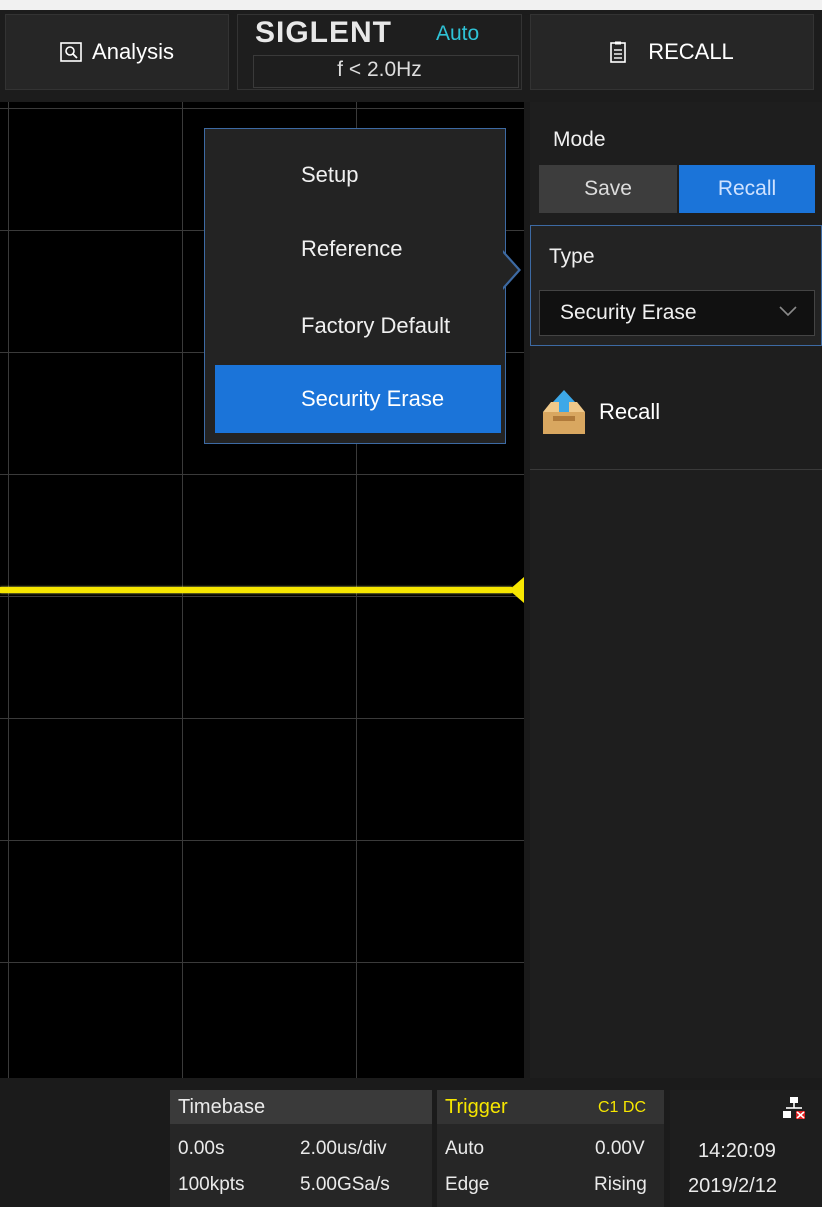 Image resolution: width=822 pixels, height=1207 pixels. I want to click on timebase-scale: 2.00us/div, so click(343, 1148).